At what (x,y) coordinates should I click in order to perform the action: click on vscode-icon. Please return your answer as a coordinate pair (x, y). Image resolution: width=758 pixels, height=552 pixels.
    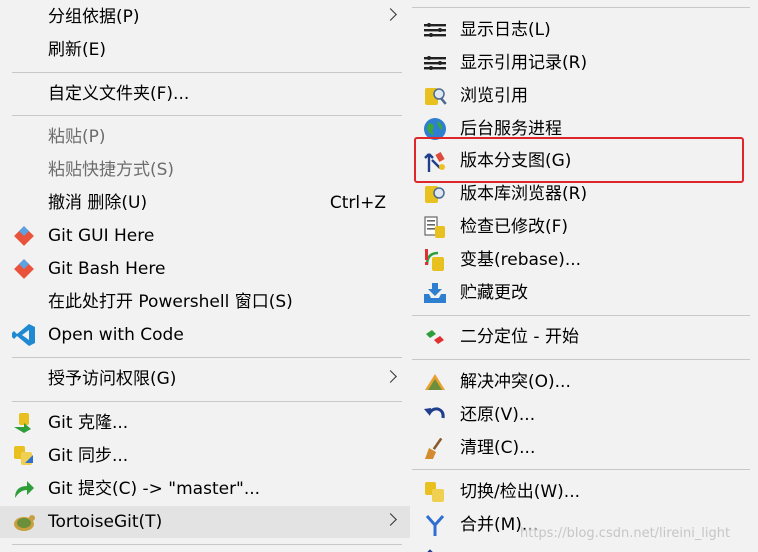
    Looking at the image, I should click on (23, 335).